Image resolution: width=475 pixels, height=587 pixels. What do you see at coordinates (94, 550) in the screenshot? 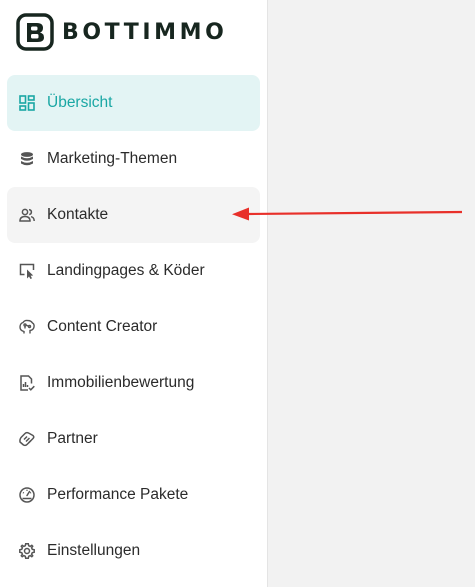
I see `sidebar-item-label: Einstellungen` at bounding box center [94, 550].